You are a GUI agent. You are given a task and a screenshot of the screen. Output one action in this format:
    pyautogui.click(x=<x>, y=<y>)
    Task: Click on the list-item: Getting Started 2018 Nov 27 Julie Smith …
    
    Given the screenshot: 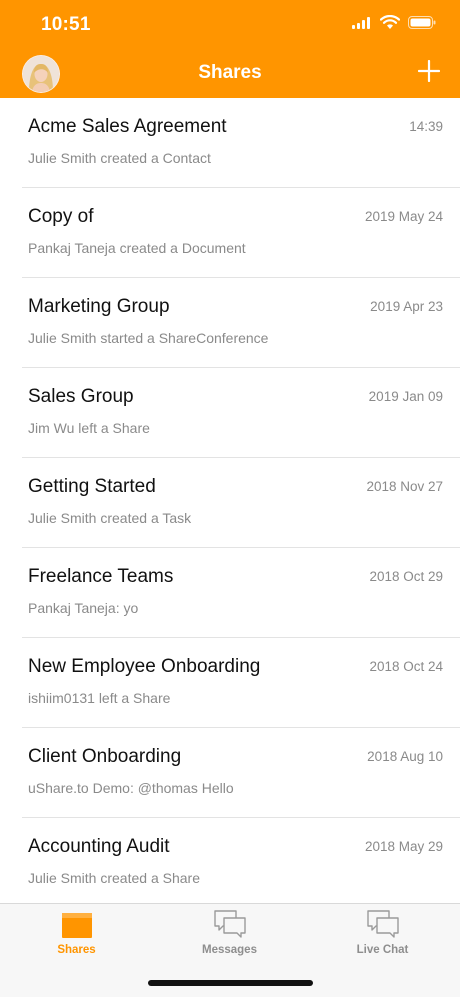 What is the action you would take?
    pyautogui.click(x=241, y=503)
    